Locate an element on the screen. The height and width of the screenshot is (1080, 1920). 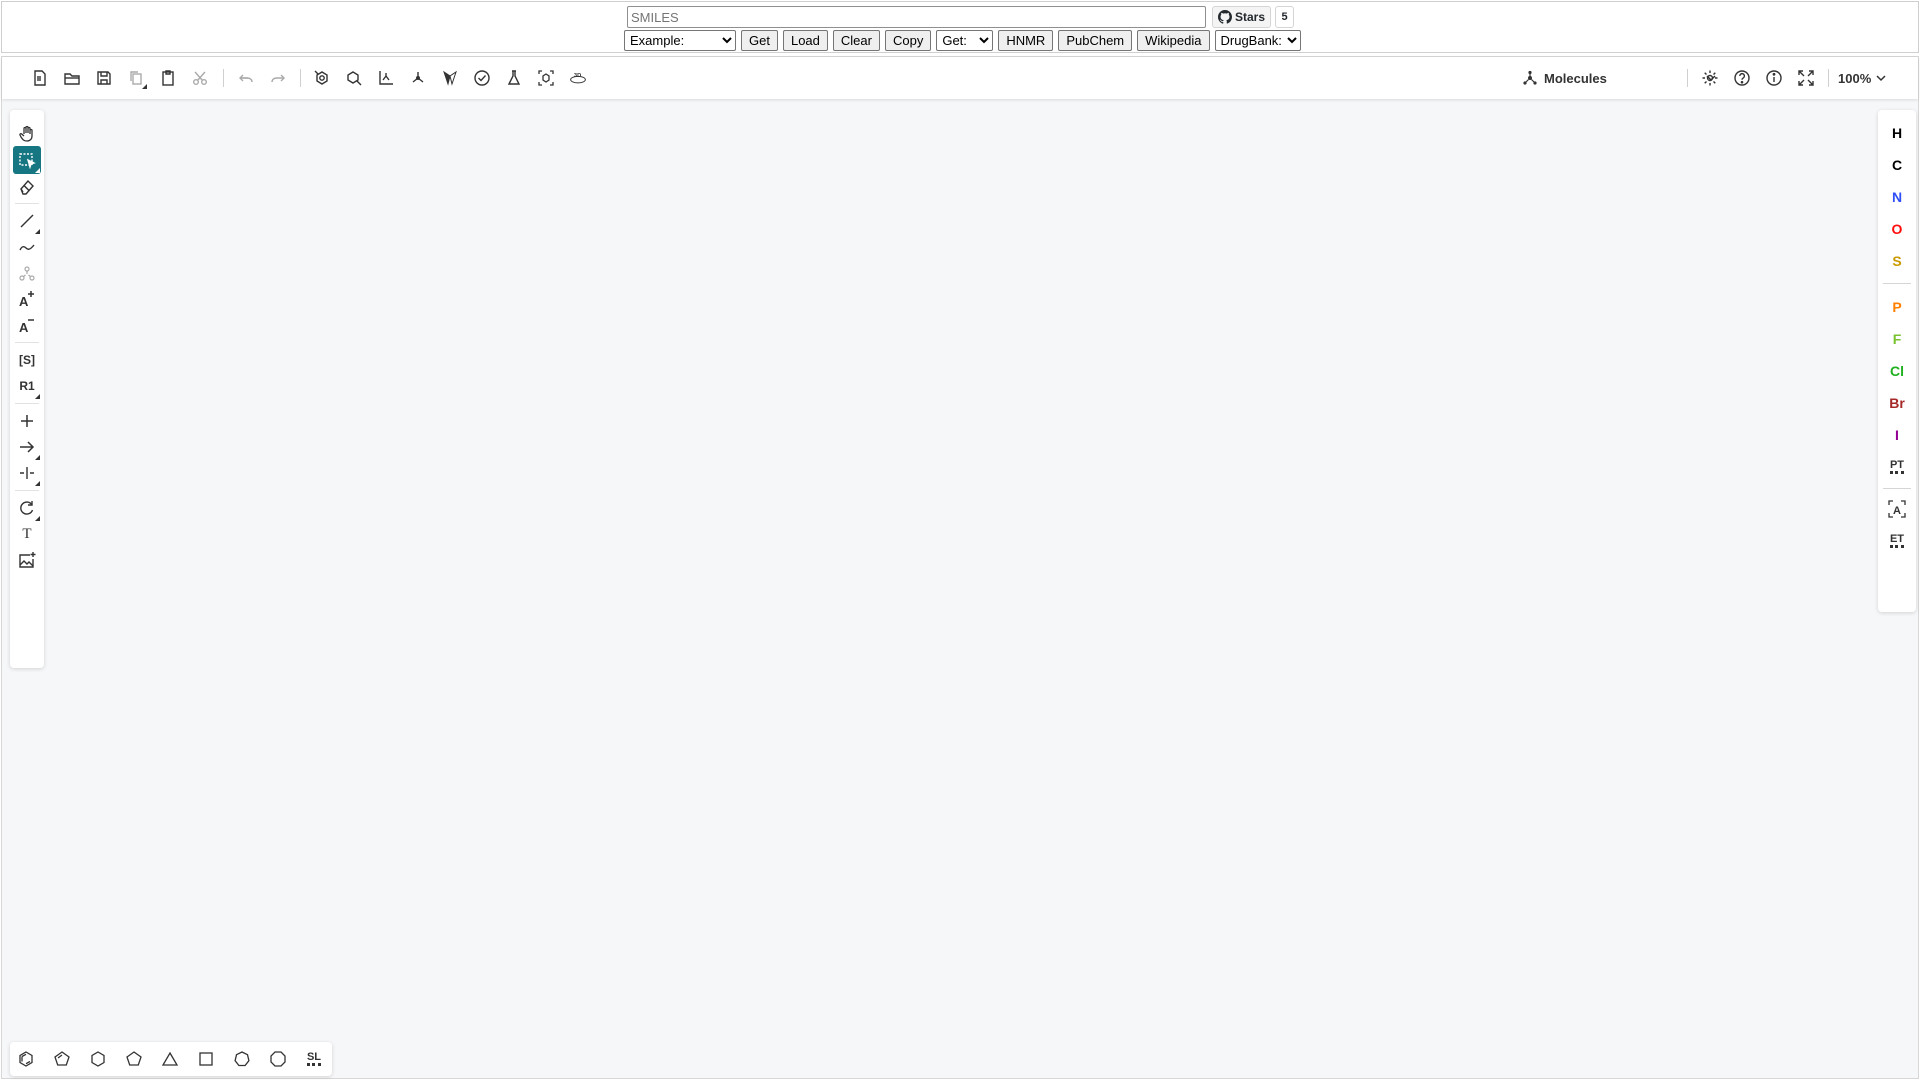
atom-o-label: O is located at coordinates (1897, 229).